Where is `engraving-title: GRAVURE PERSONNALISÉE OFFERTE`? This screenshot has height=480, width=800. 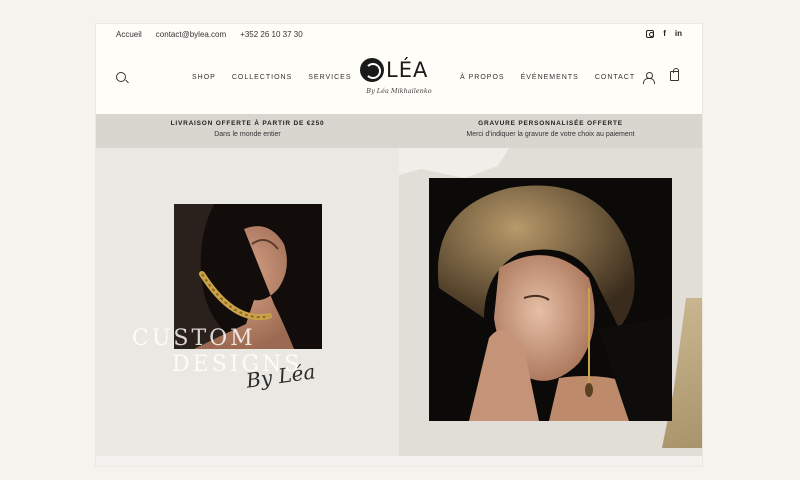
engraving-title: GRAVURE PERSONNALISÉE OFFERTE is located at coordinates (550, 123).